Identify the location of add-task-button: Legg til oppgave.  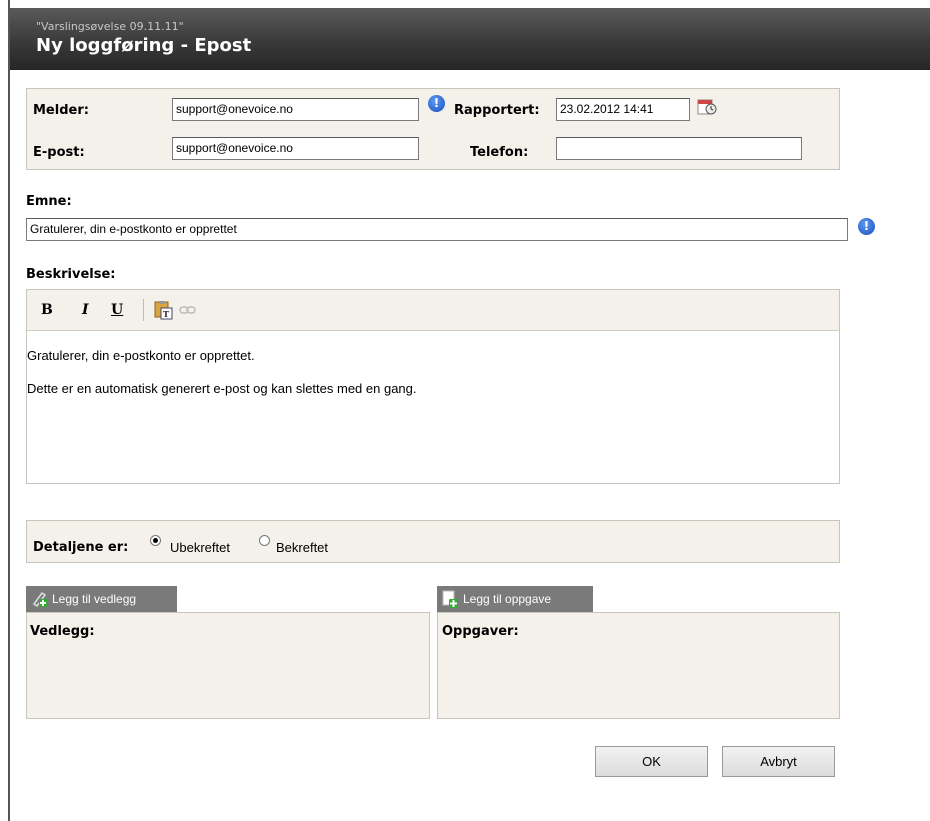
(515, 599).